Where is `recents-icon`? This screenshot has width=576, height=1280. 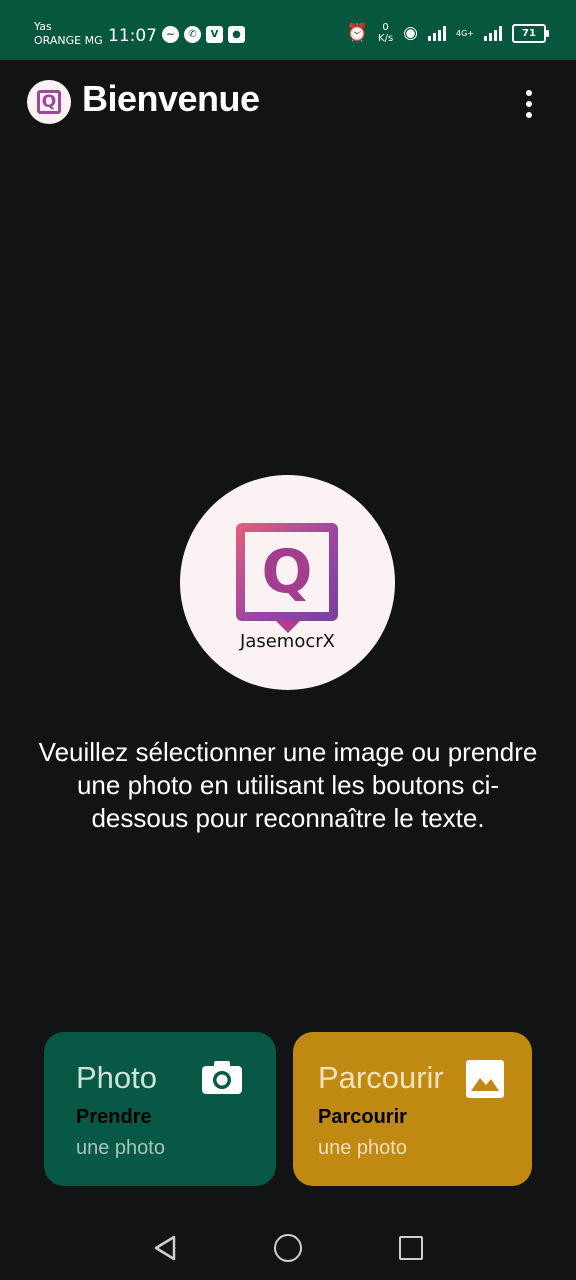 recents-icon is located at coordinates (411, 1248).